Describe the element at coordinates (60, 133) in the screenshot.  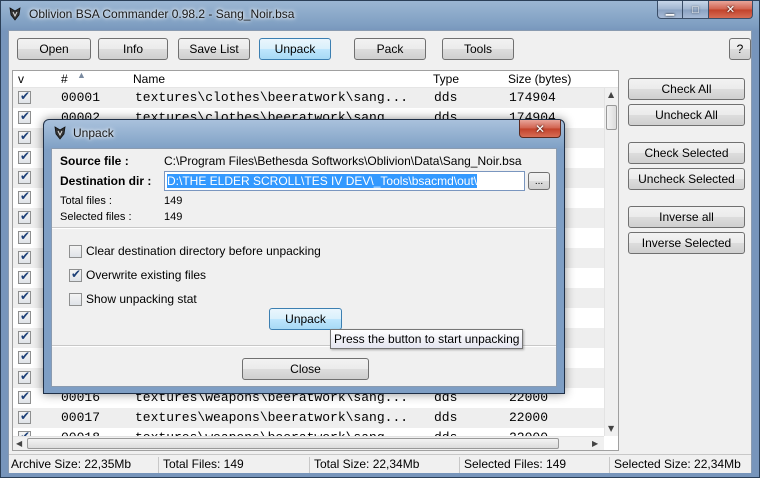
I see `dialog-app-icon` at that location.